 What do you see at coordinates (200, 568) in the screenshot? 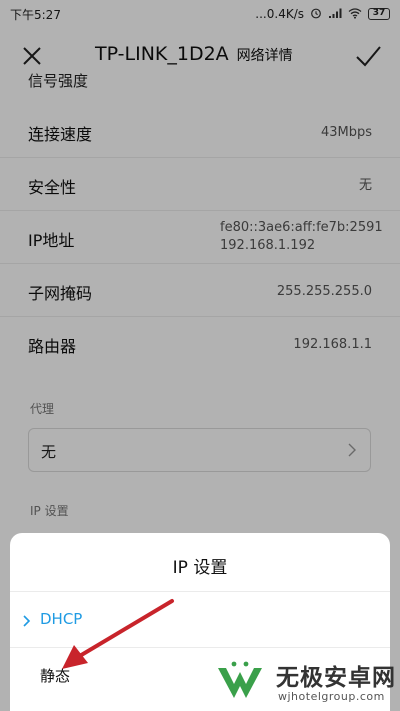
I see `sheet-title: IP 设置` at bounding box center [200, 568].